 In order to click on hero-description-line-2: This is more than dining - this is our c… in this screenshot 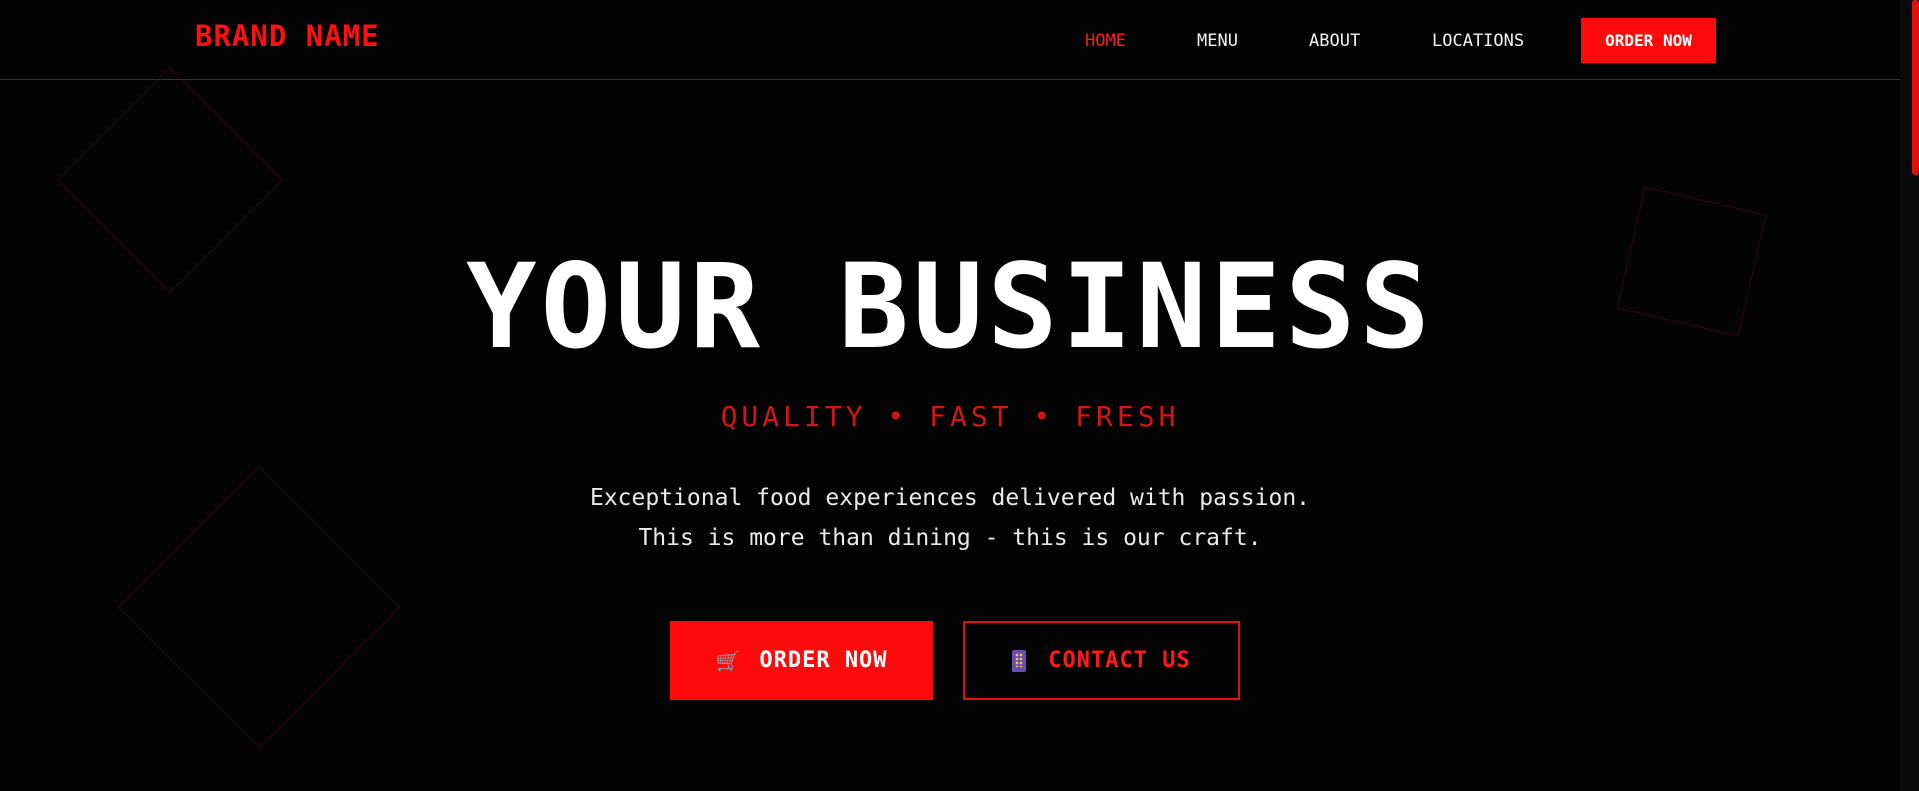, I will do `click(950, 538)`.